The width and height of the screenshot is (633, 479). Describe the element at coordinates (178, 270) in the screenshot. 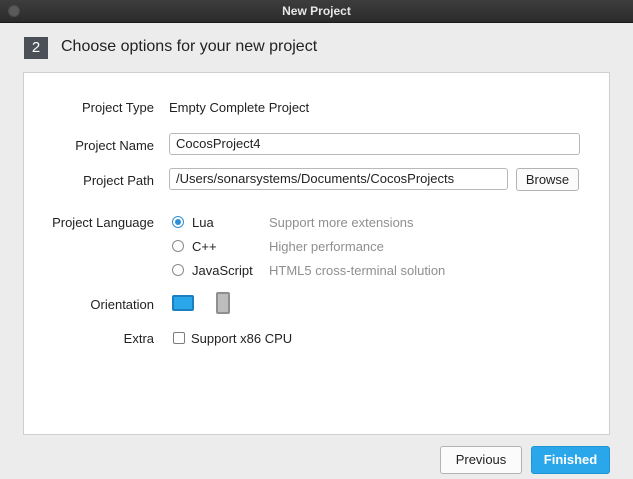

I see `language-javascript-radio` at that location.